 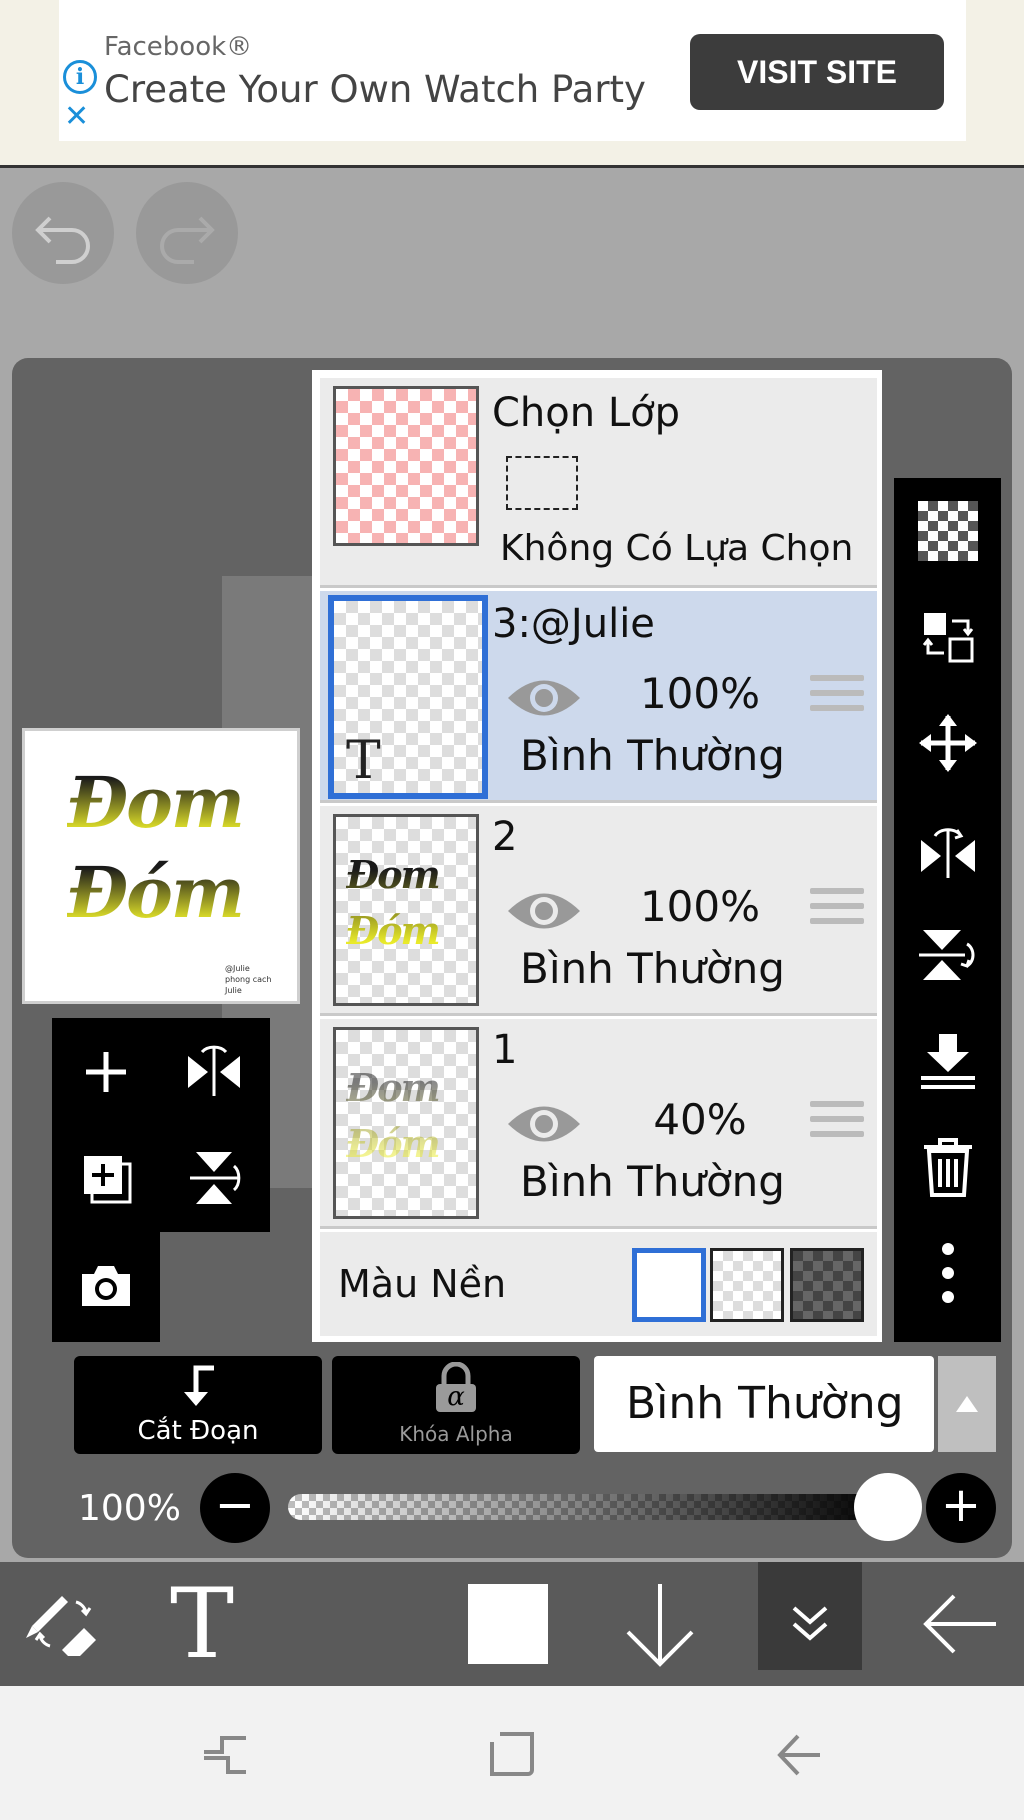 I want to click on ad-close-icon: ✕, so click(x=76, y=117).